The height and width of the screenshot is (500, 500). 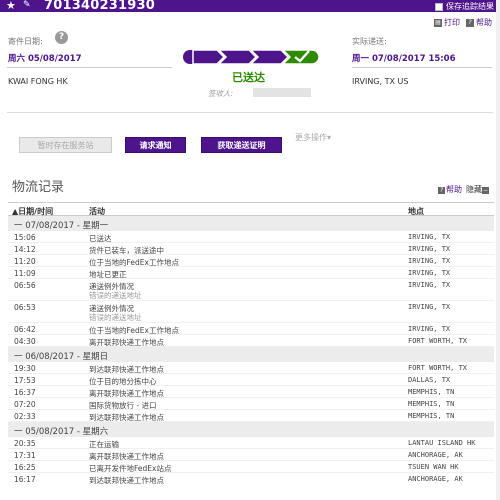 What do you see at coordinates (251, 237) in the screenshot?
I see `table-row: 15:06 已送达 IRVING, TX` at bounding box center [251, 237].